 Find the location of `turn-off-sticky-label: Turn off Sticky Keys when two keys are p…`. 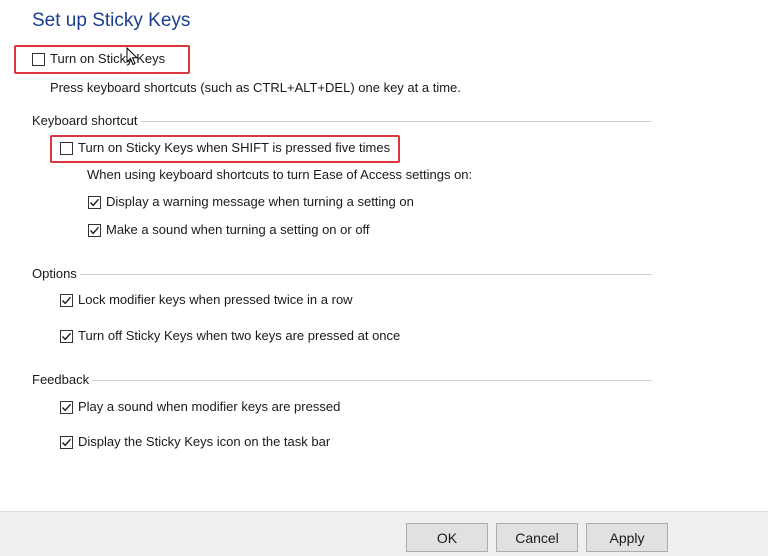

turn-off-sticky-label: Turn off Sticky Keys when two keys are p… is located at coordinates (239, 336).